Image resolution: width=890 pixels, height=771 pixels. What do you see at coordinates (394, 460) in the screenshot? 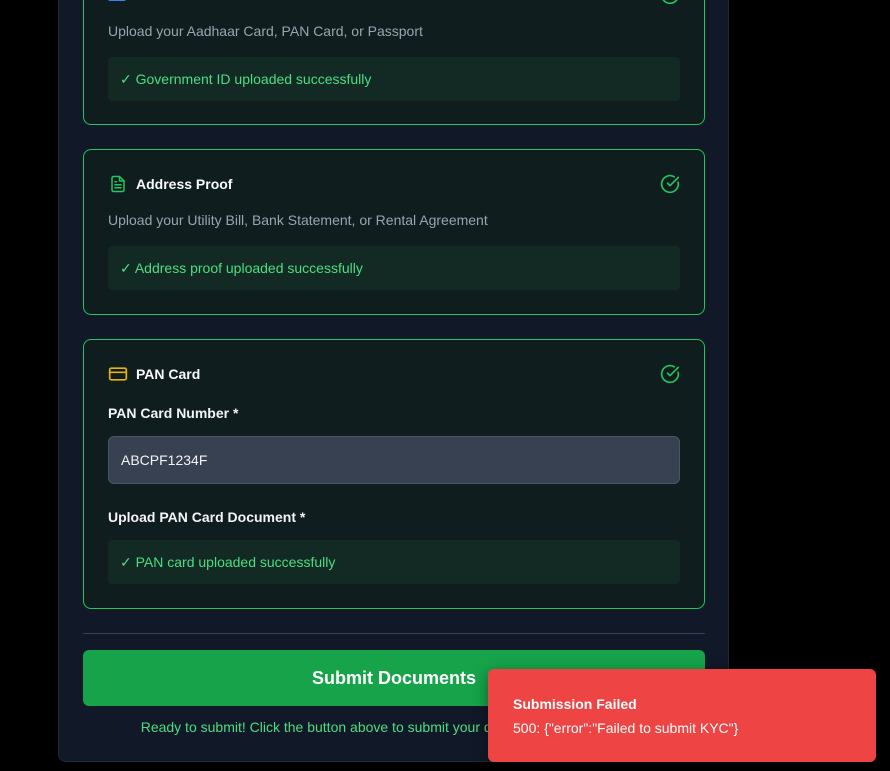
I see `pan-number-input` at bounding box center [394, 460].